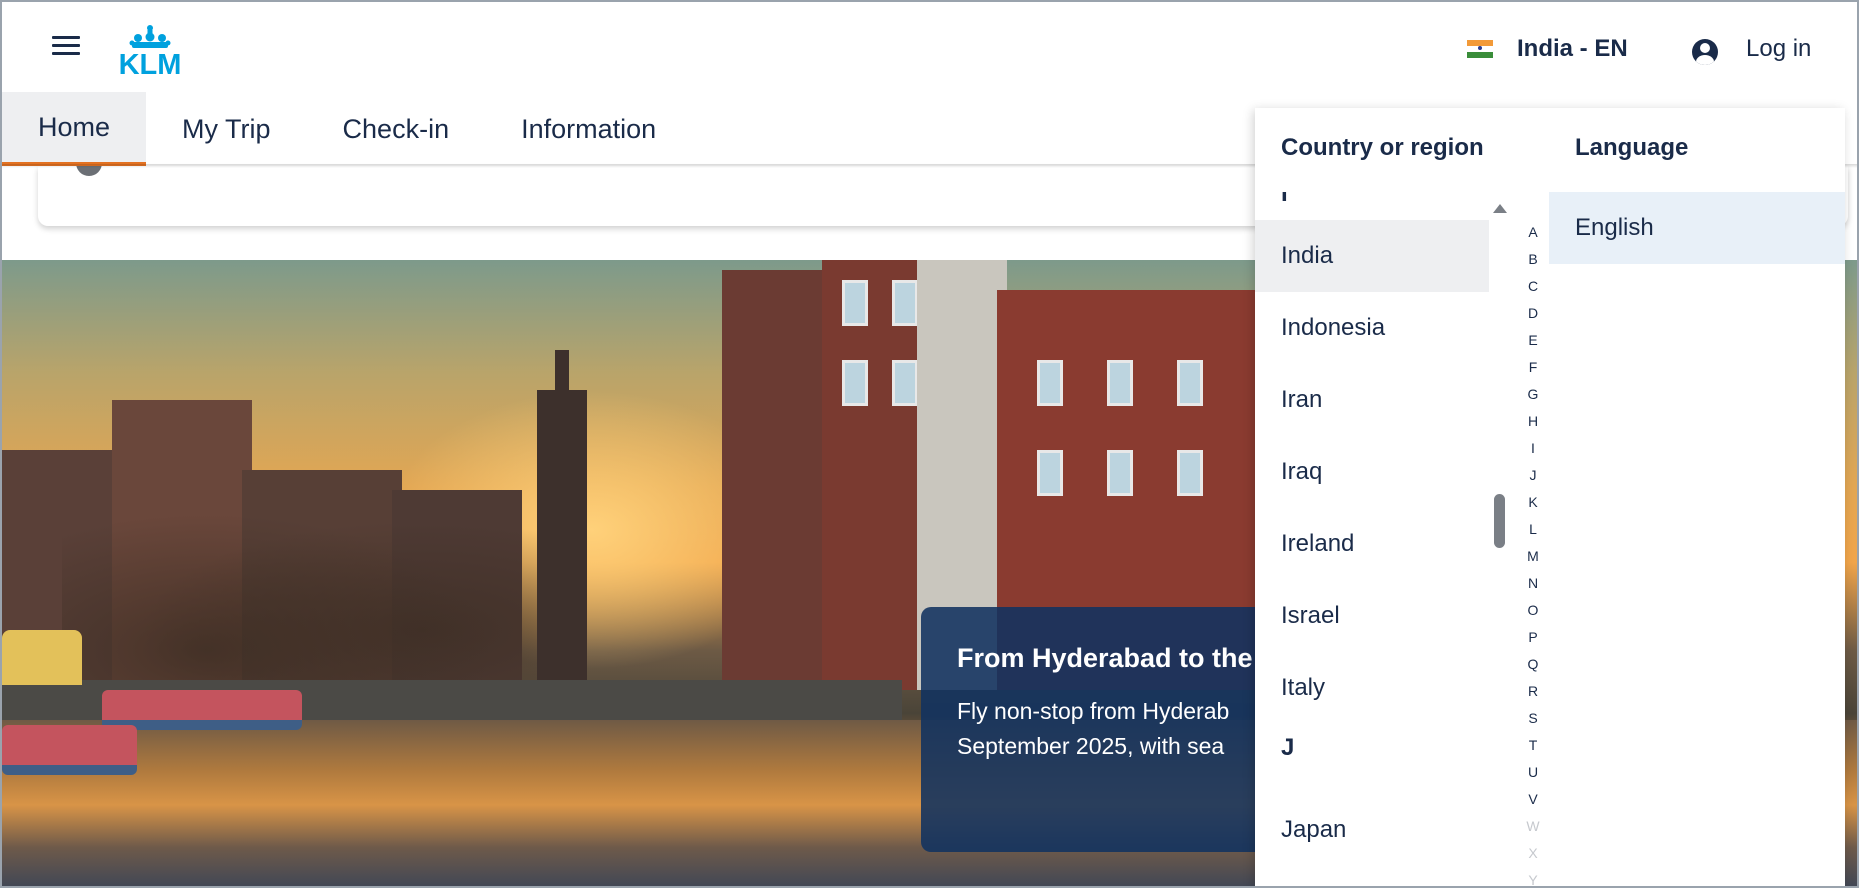  Describe the element at coordinates (1372, 688) in the screenshot. I see `country-option-italy: Italy` at that location.